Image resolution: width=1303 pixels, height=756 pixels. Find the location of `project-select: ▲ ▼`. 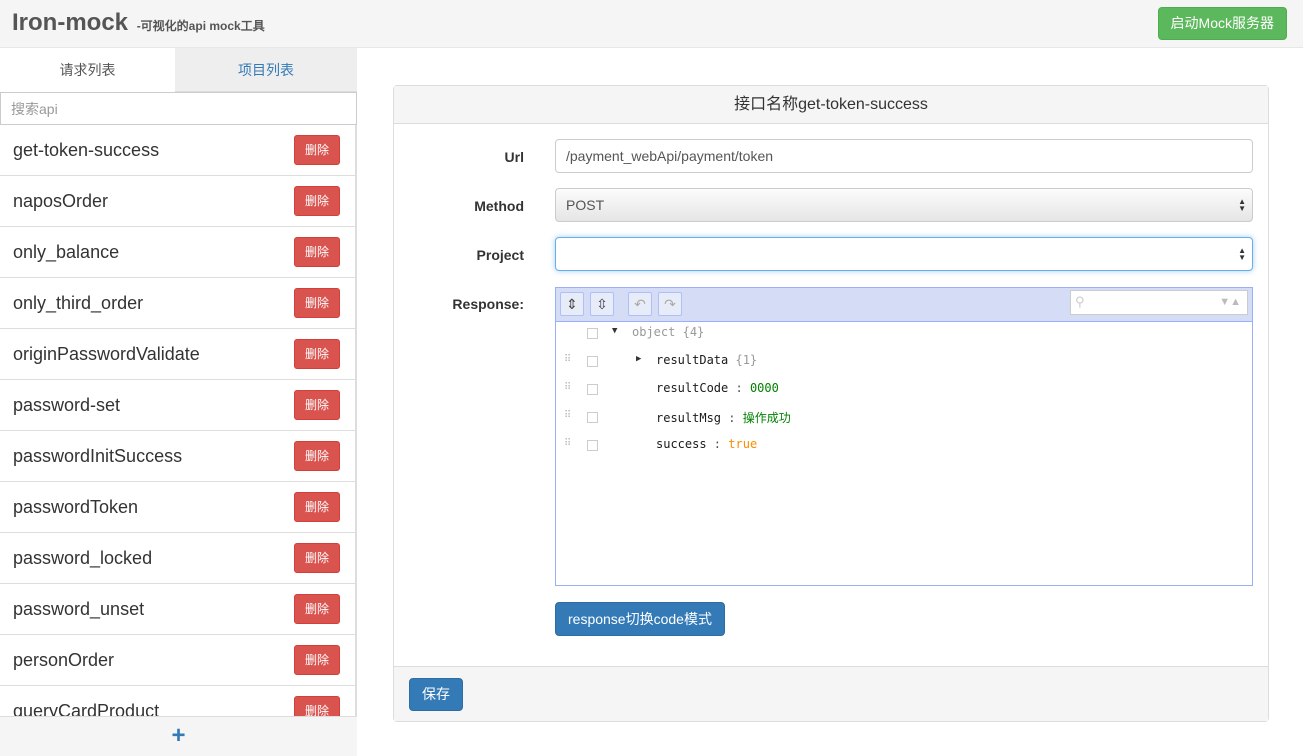

project-select: ▲ ▼ is located at coordinates (904, 254).